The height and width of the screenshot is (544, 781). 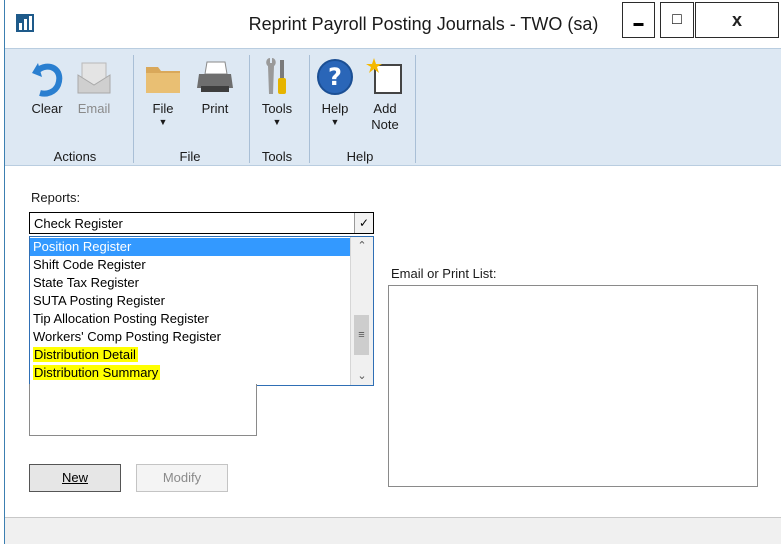 I want to click on maximize-button: □, so click(x=677, y=20).